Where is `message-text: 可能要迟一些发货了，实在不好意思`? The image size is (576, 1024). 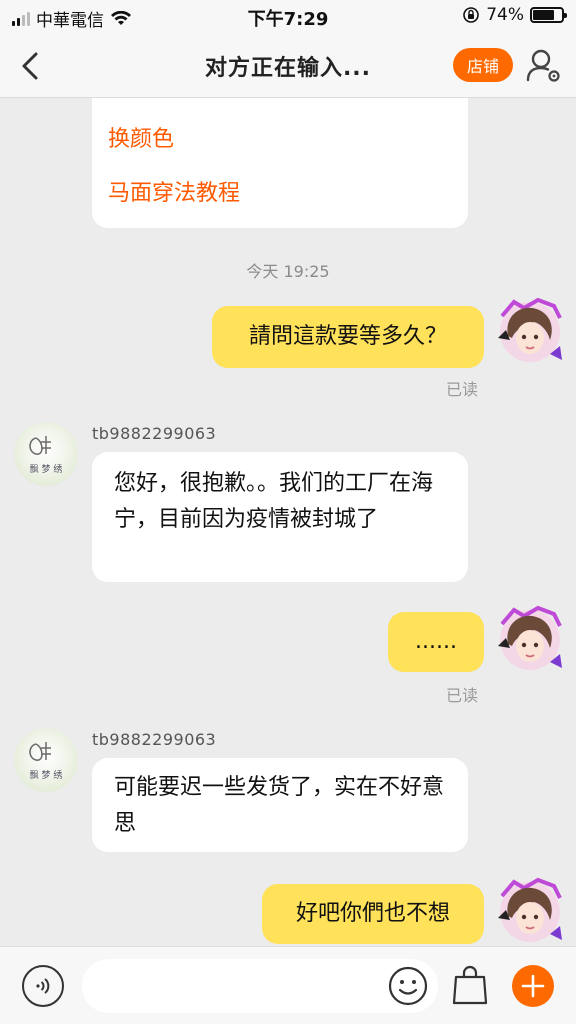
message-text: 可能要迟一些发货了，实在不好意思 is located at coordinates (279, 805).